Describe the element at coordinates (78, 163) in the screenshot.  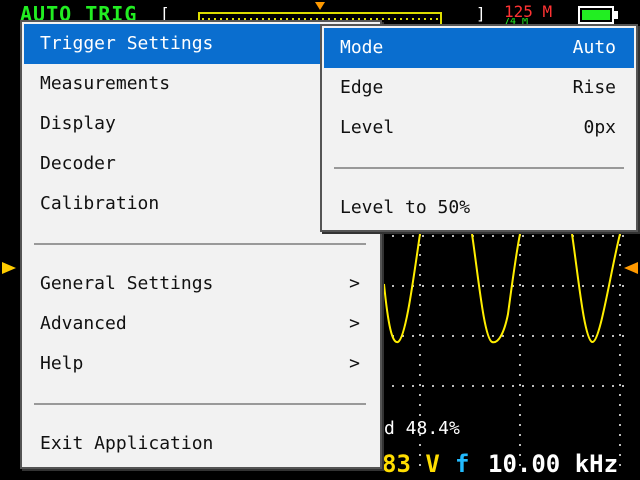
I see `menu-item-label: Decoder` at that location.